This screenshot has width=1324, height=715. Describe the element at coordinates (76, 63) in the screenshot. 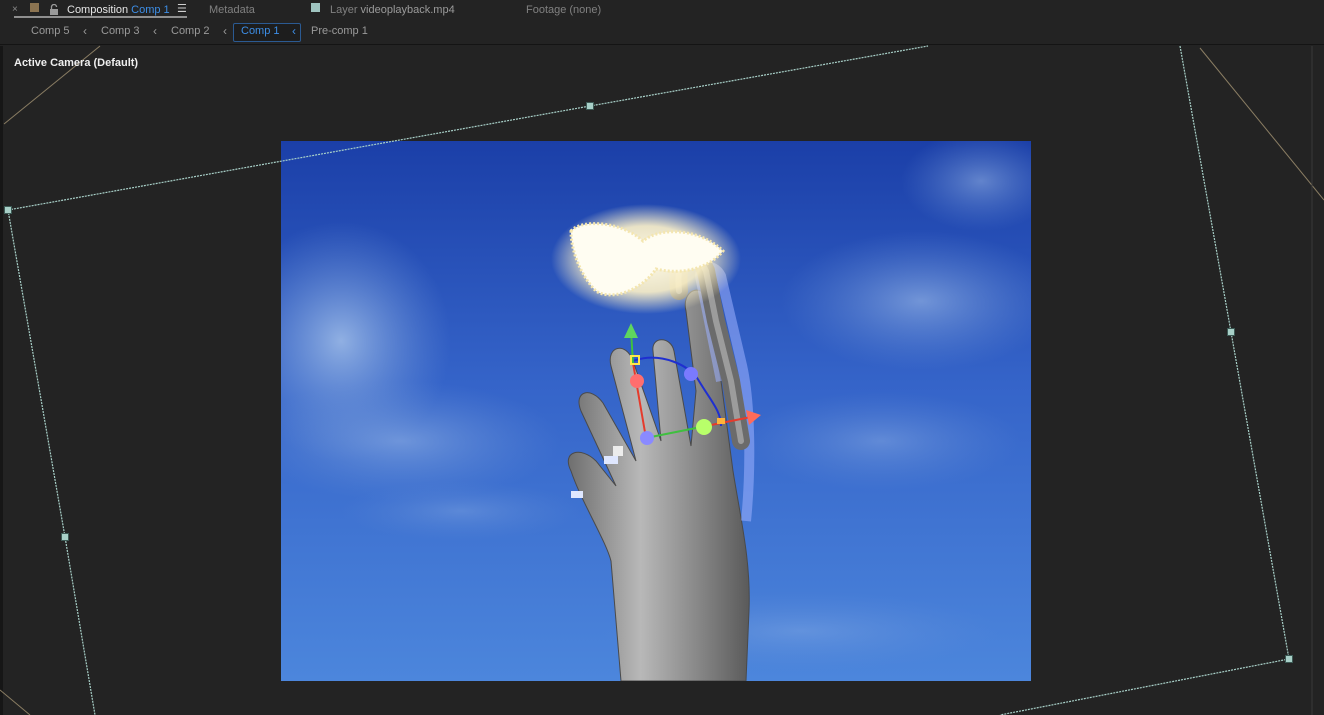

I see `active-camera-label: Active Camera (Default)` at that location.